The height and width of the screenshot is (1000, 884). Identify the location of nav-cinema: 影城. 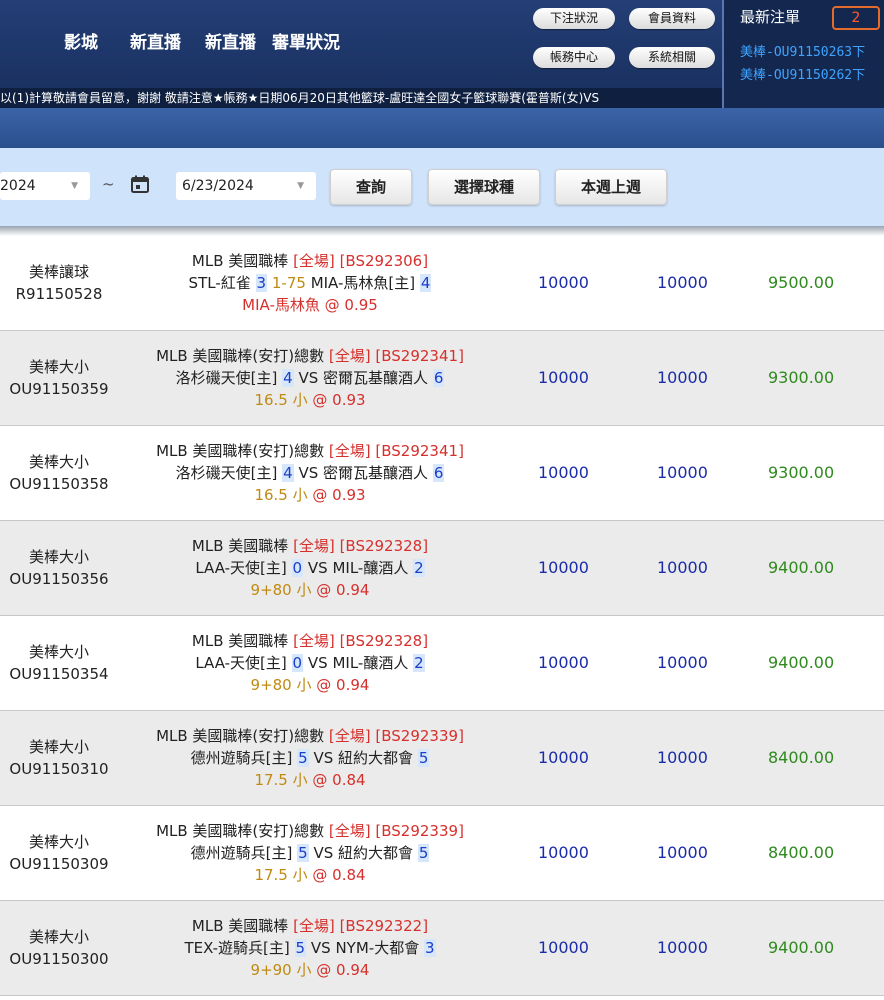
(81, 40).